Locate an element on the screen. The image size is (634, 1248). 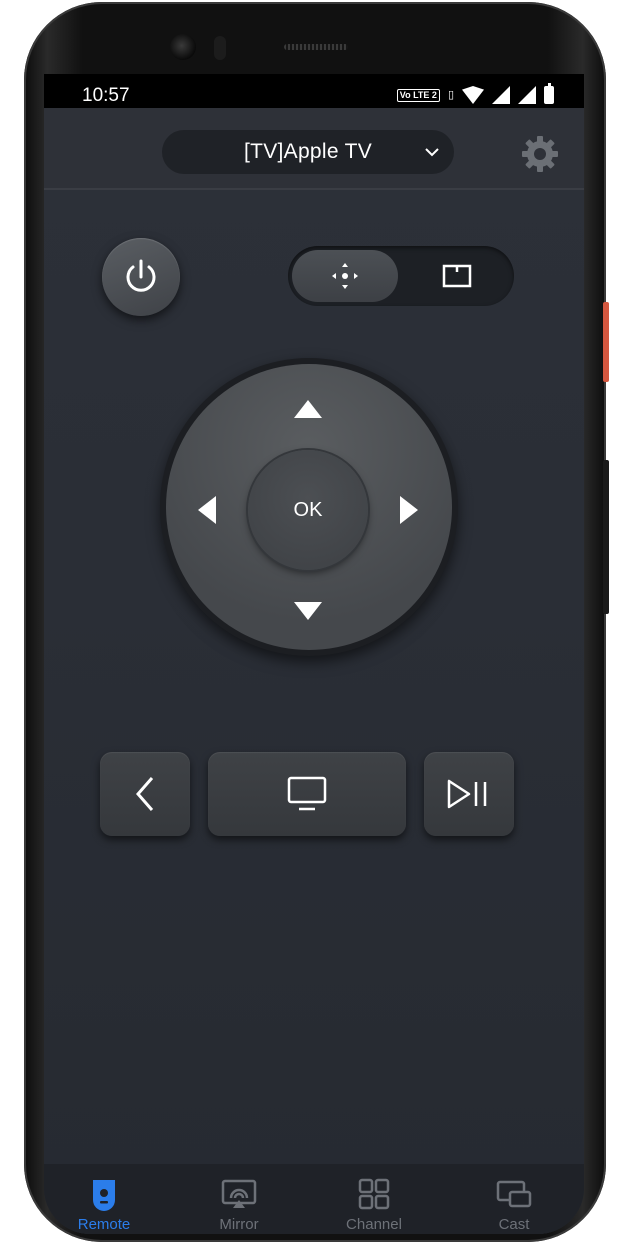
power-button is located at coordinates (141, 277).